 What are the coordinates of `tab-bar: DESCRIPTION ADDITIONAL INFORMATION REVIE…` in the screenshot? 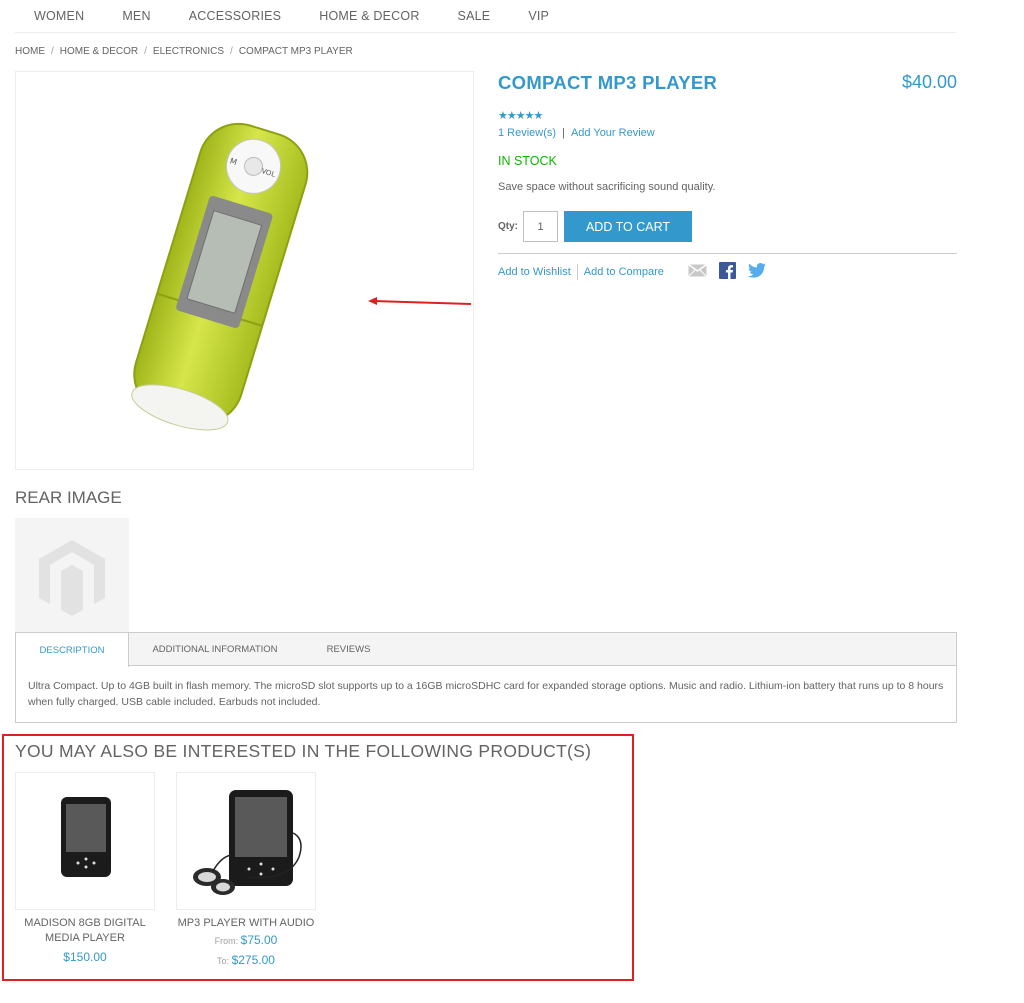 It's located at (486, 650).